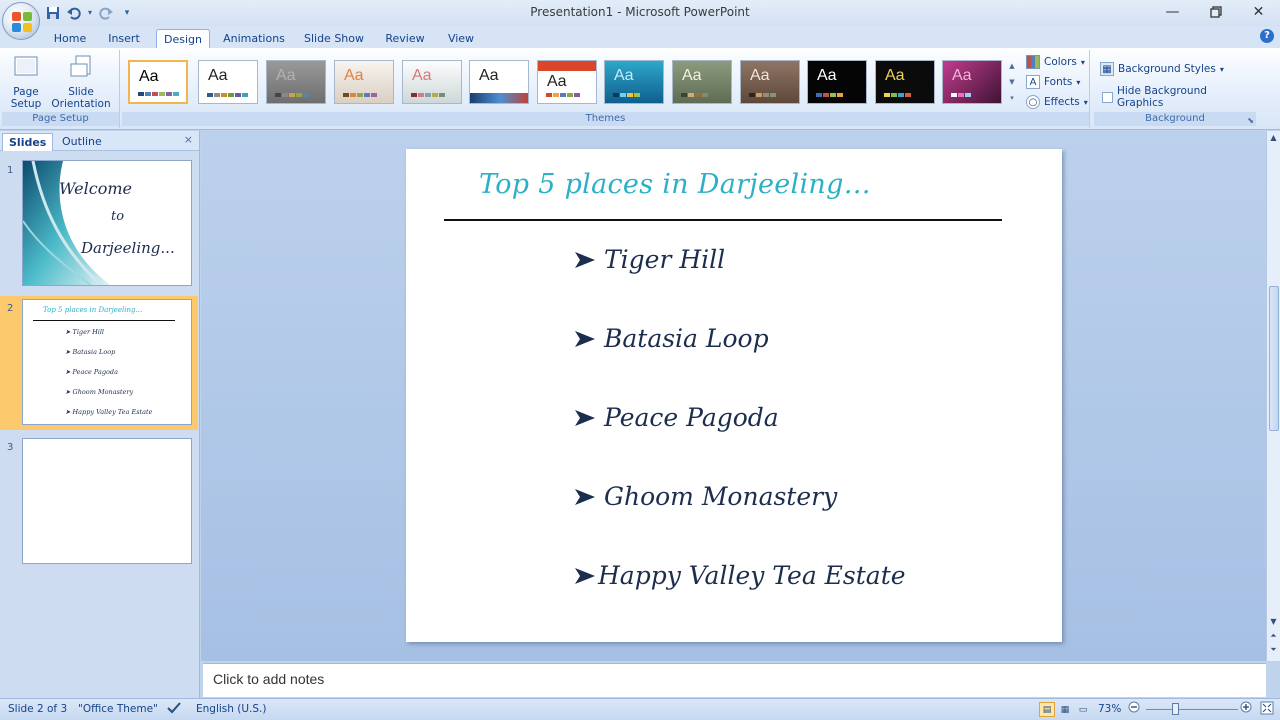 Image resolution: width=1280 pixels, height=720 pixels. I want to click on restore-icon, so click(1215, 12).